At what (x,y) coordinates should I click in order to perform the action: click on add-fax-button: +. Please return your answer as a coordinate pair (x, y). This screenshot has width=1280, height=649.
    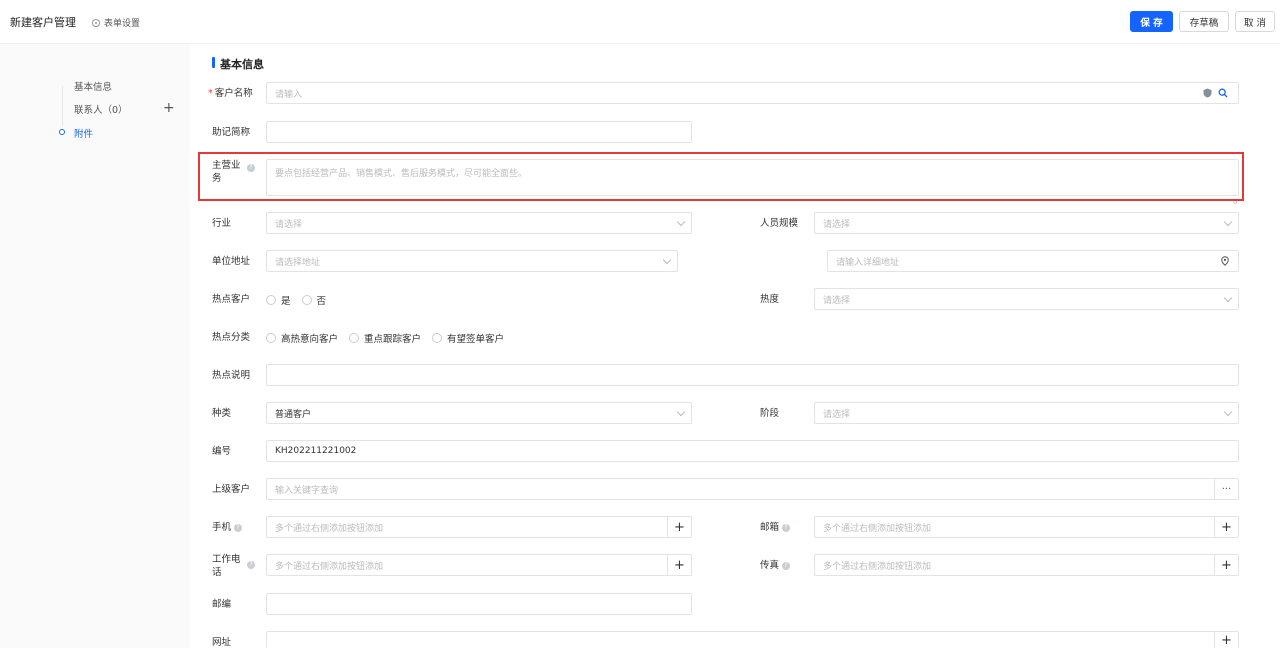
    Looking at the image, I should click on (1226, 565).